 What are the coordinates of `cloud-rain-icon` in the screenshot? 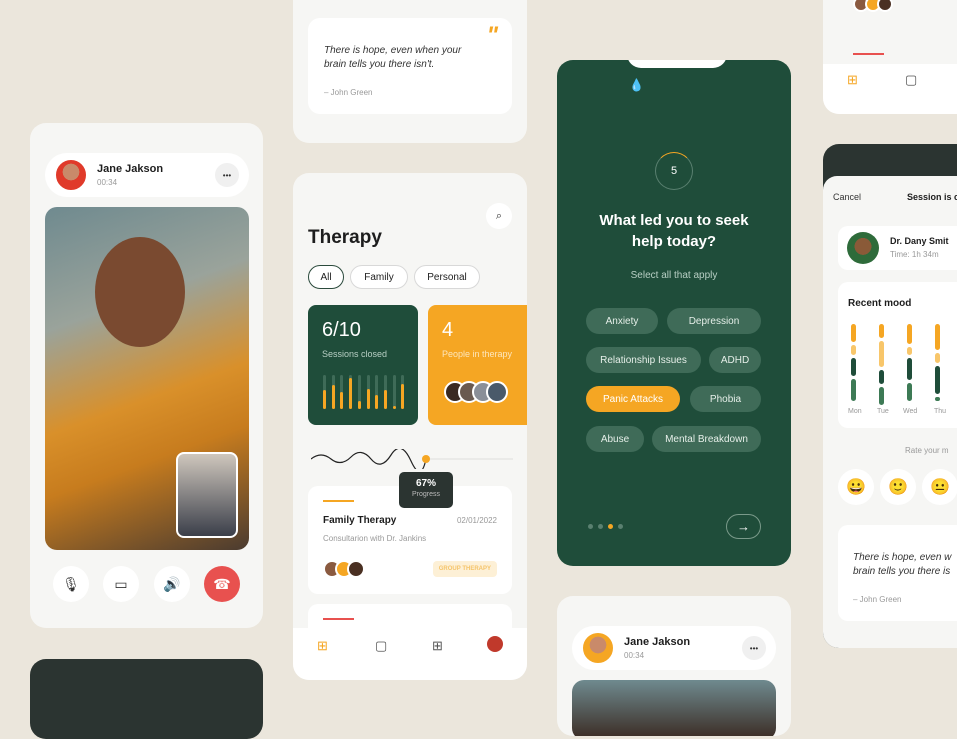 It's located at (677, 64).